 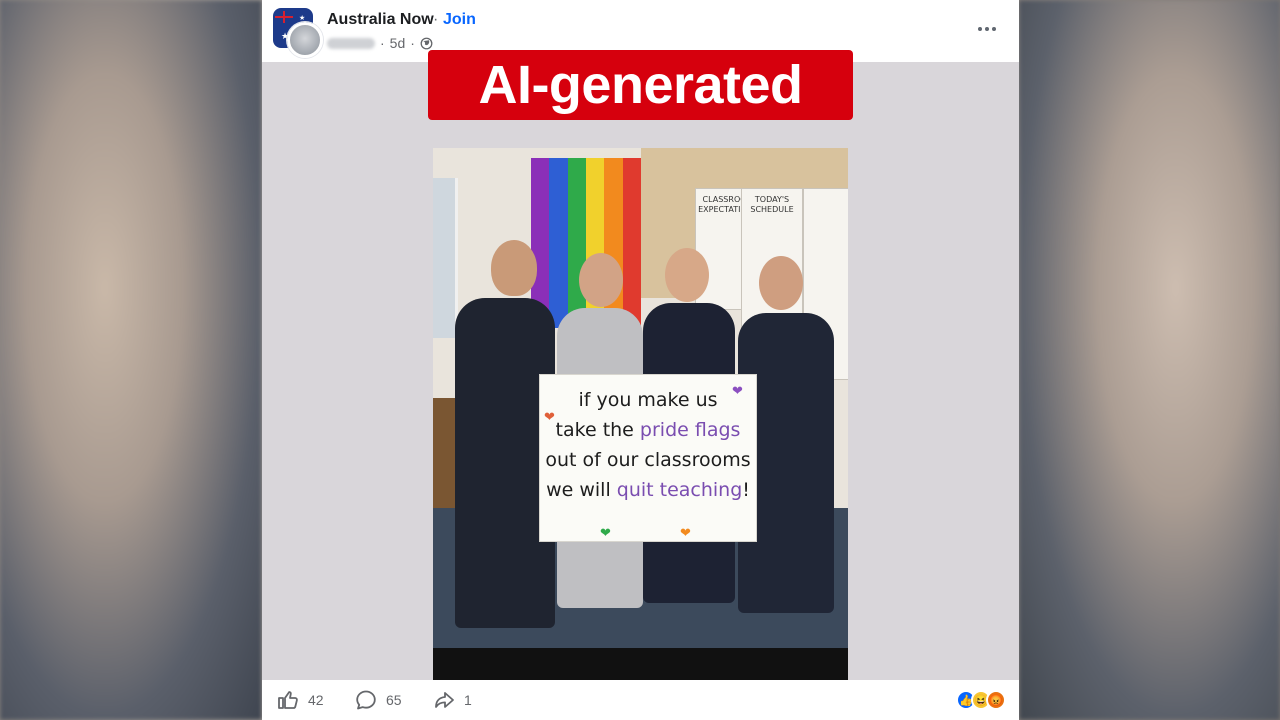 What do you see at coordinates (351, 43) in the screenshot?
I see `blurred-author-name` at bounding box center [351, 43].